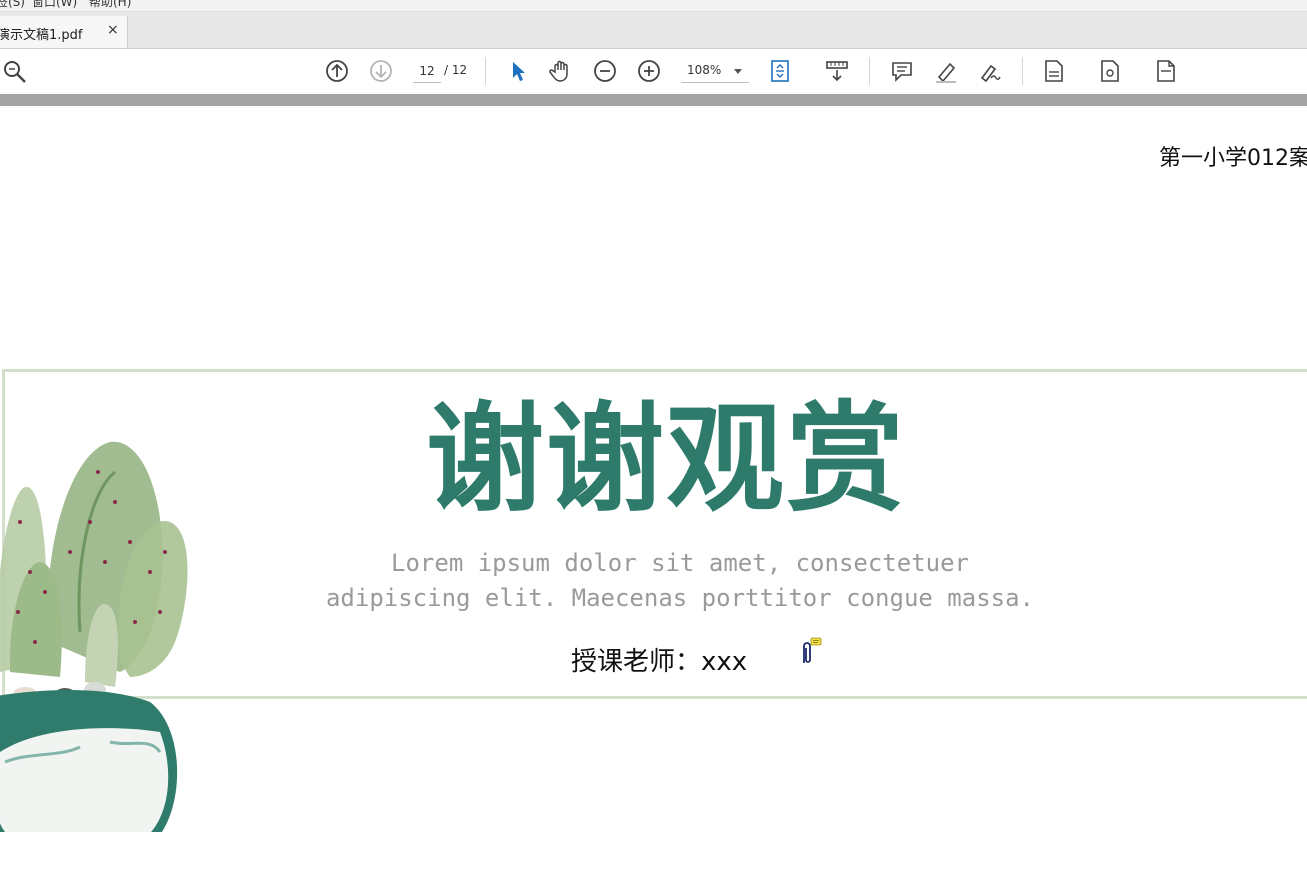 The image size is (1307, 879). Describe the element at coordinates (605, 71) in the screenshot. I see `zoom-out-icon` at that location.